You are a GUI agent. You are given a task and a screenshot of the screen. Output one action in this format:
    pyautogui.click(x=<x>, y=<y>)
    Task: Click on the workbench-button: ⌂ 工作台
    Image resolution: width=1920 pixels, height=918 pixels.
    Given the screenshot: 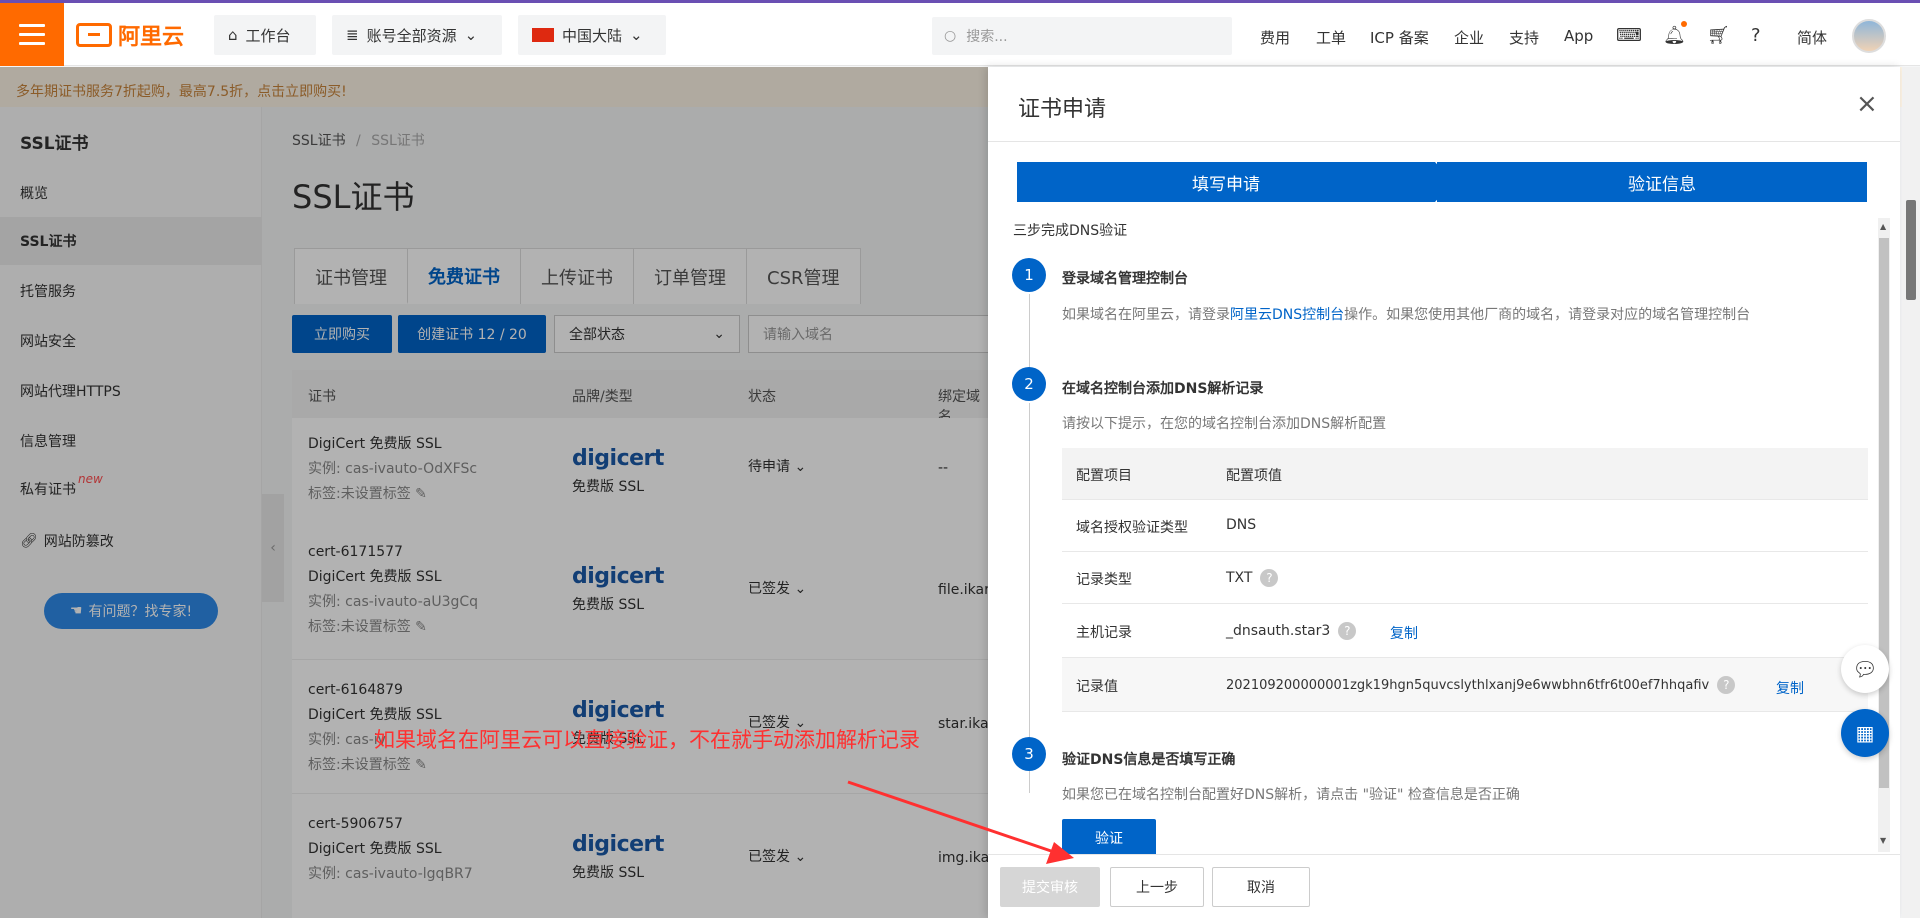 What is the action you would take?
    pyautogui.click(x=265, y=35)
    